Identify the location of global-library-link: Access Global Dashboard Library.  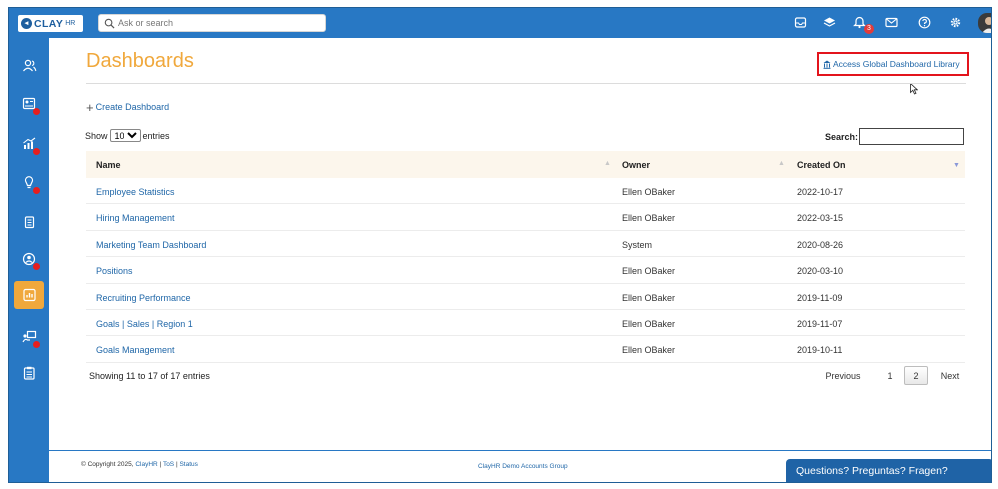
(891, 64).